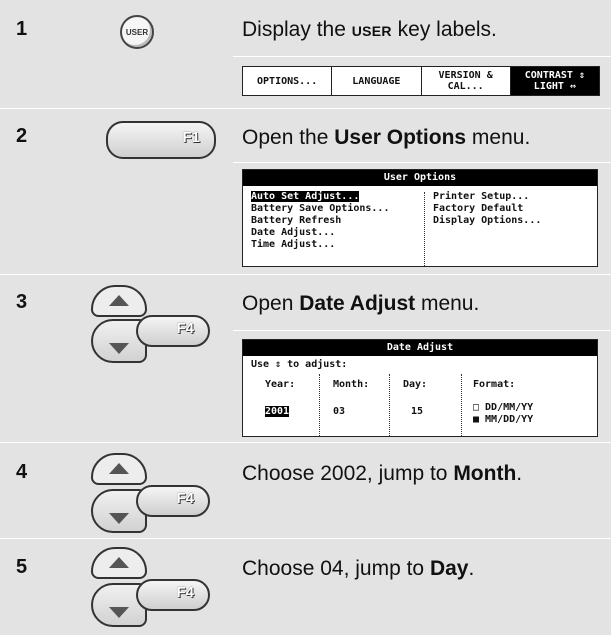  Describe the element at coordinates (503, 420) in the screenshot. I see `format-mmddyy: ■ MM/DD/YY` at that location.